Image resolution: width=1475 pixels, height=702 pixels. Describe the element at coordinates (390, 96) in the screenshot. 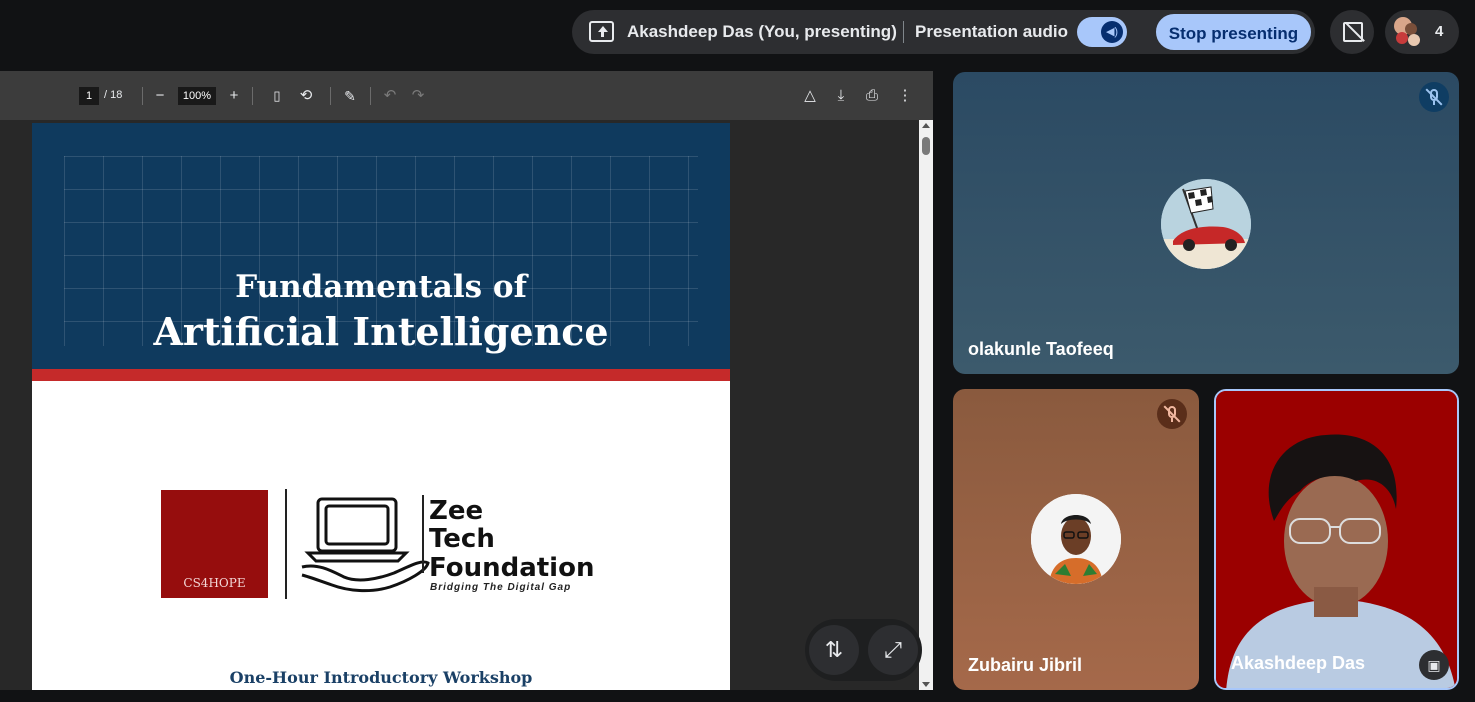

I see `undo-icon: ↶` at that location.